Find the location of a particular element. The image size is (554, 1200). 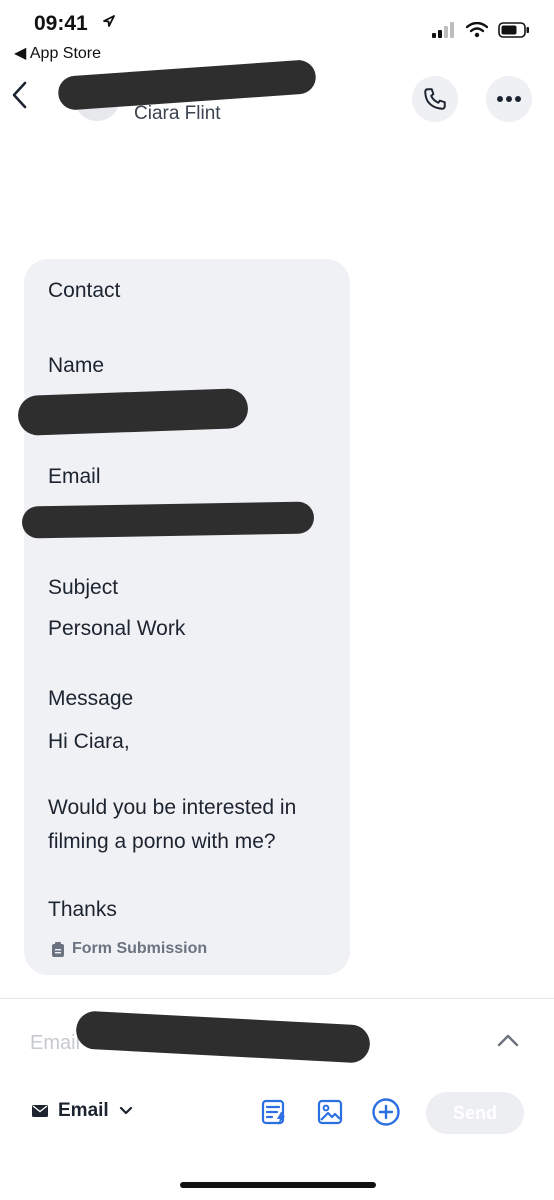

redacted-email-value is located at coordinates (168, 520).